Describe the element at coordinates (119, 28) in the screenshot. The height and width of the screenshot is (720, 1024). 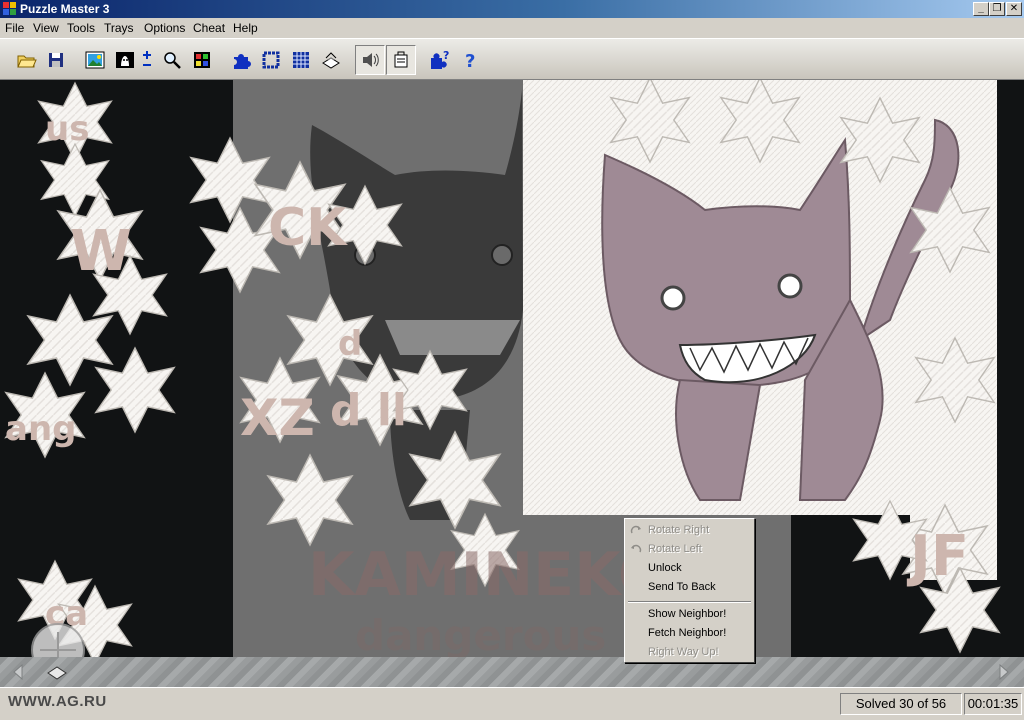
I see `menu-trays: Trays` at that location.